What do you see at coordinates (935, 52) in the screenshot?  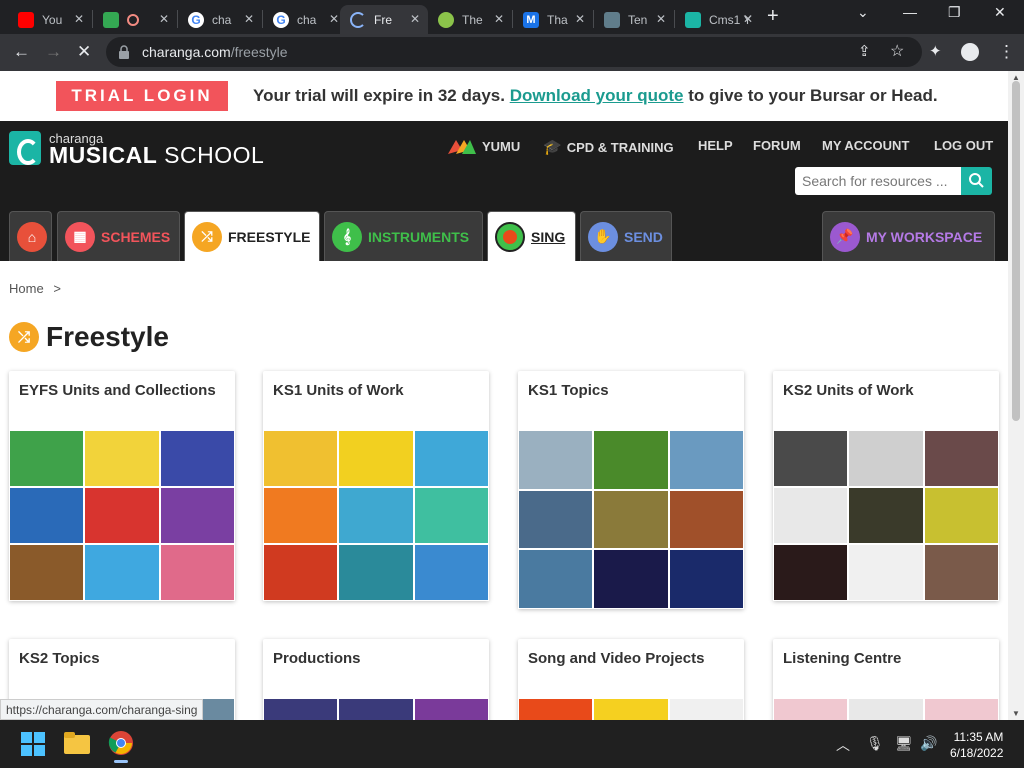 I see `extensions-icon: ✦` at bounding box center [935, 52].